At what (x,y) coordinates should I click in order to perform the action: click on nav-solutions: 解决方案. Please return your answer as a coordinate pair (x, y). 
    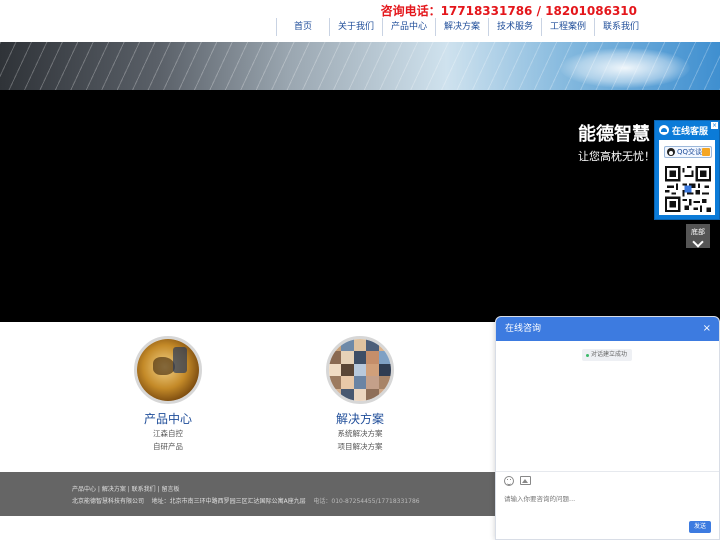
    Looking at the image, I should click on (461, 27).